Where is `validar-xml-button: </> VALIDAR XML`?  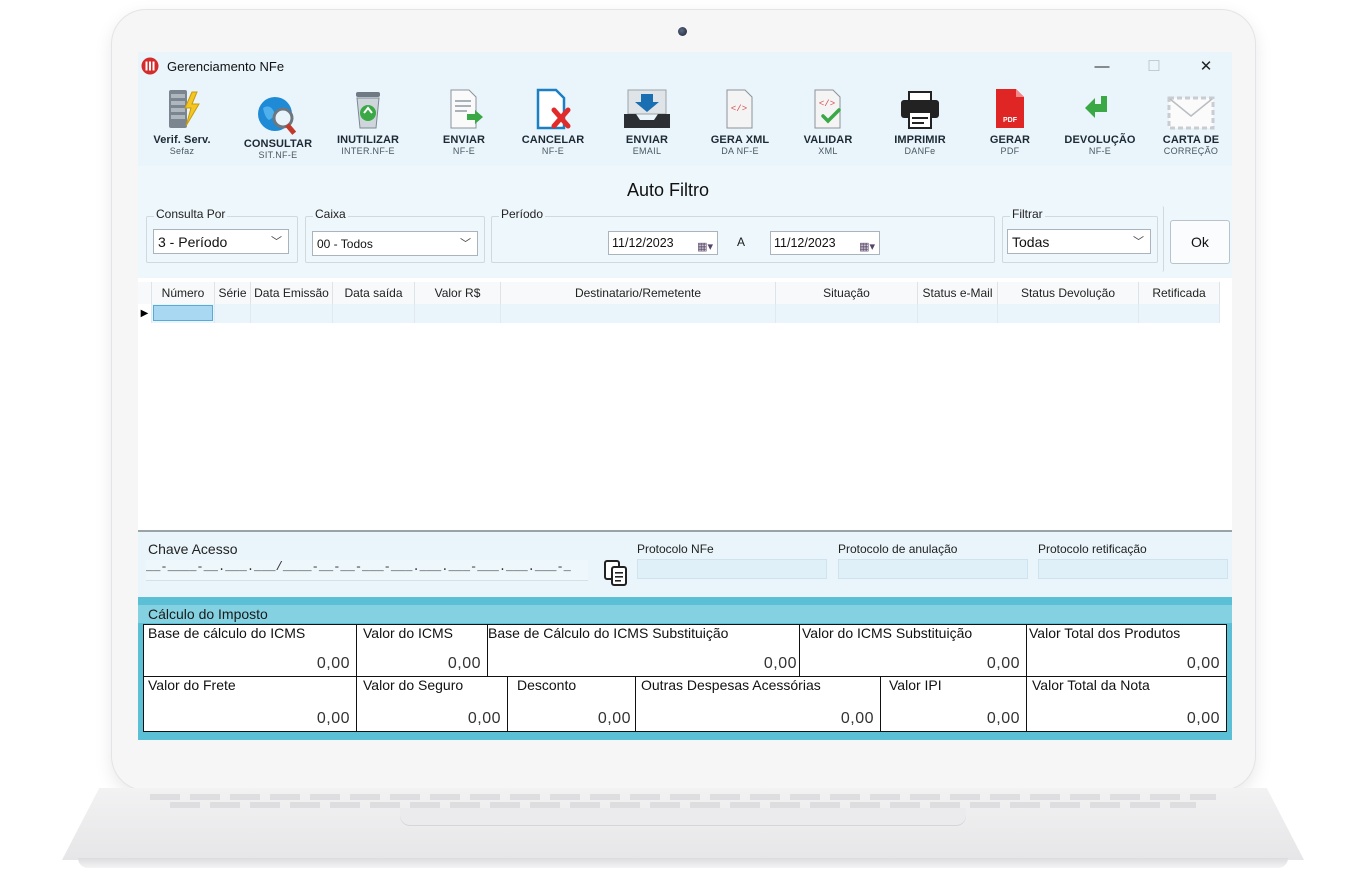
validar-xml-button: </> VALIDAR XML is located at coordinates (828, 125).